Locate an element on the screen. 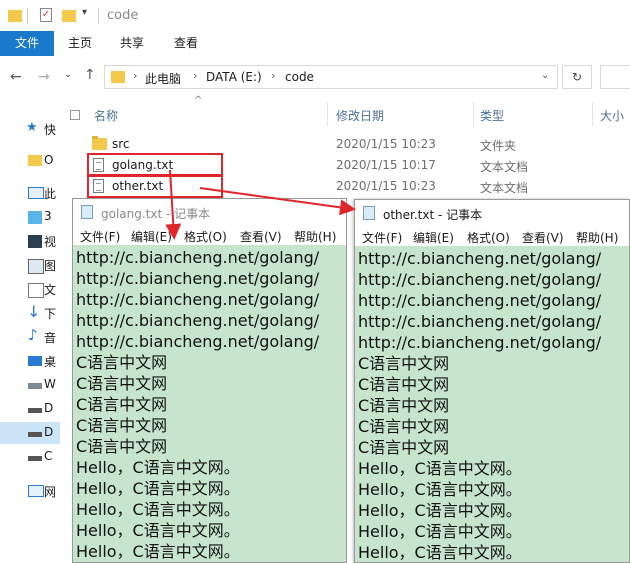 This screenshot has height=563, width=630. annotation-arrows is located at coordinates (260, 204).